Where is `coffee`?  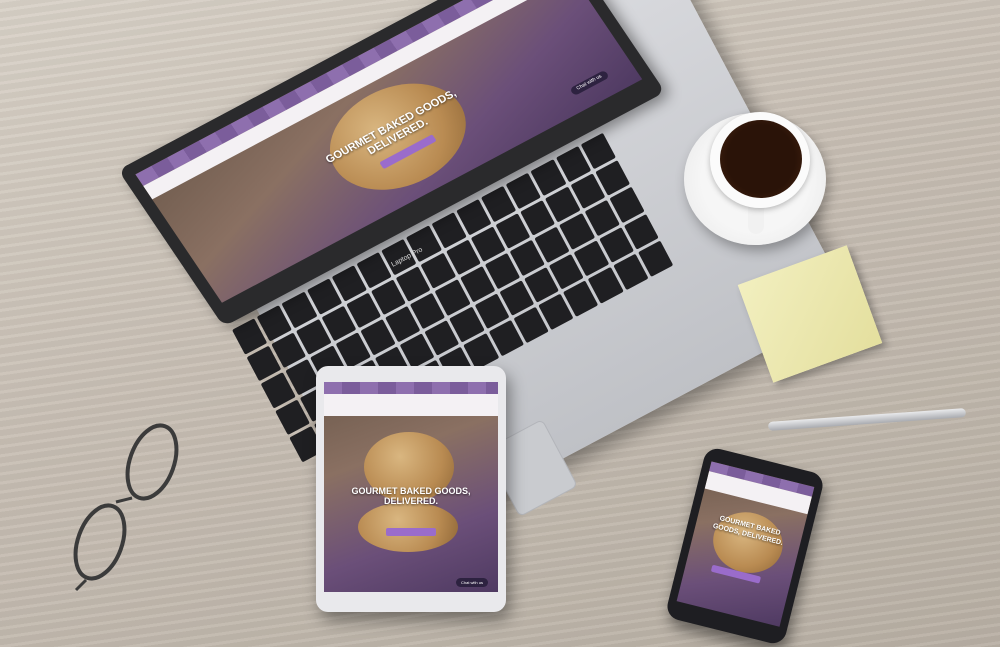 coffee is located at coordinates (761, 159).